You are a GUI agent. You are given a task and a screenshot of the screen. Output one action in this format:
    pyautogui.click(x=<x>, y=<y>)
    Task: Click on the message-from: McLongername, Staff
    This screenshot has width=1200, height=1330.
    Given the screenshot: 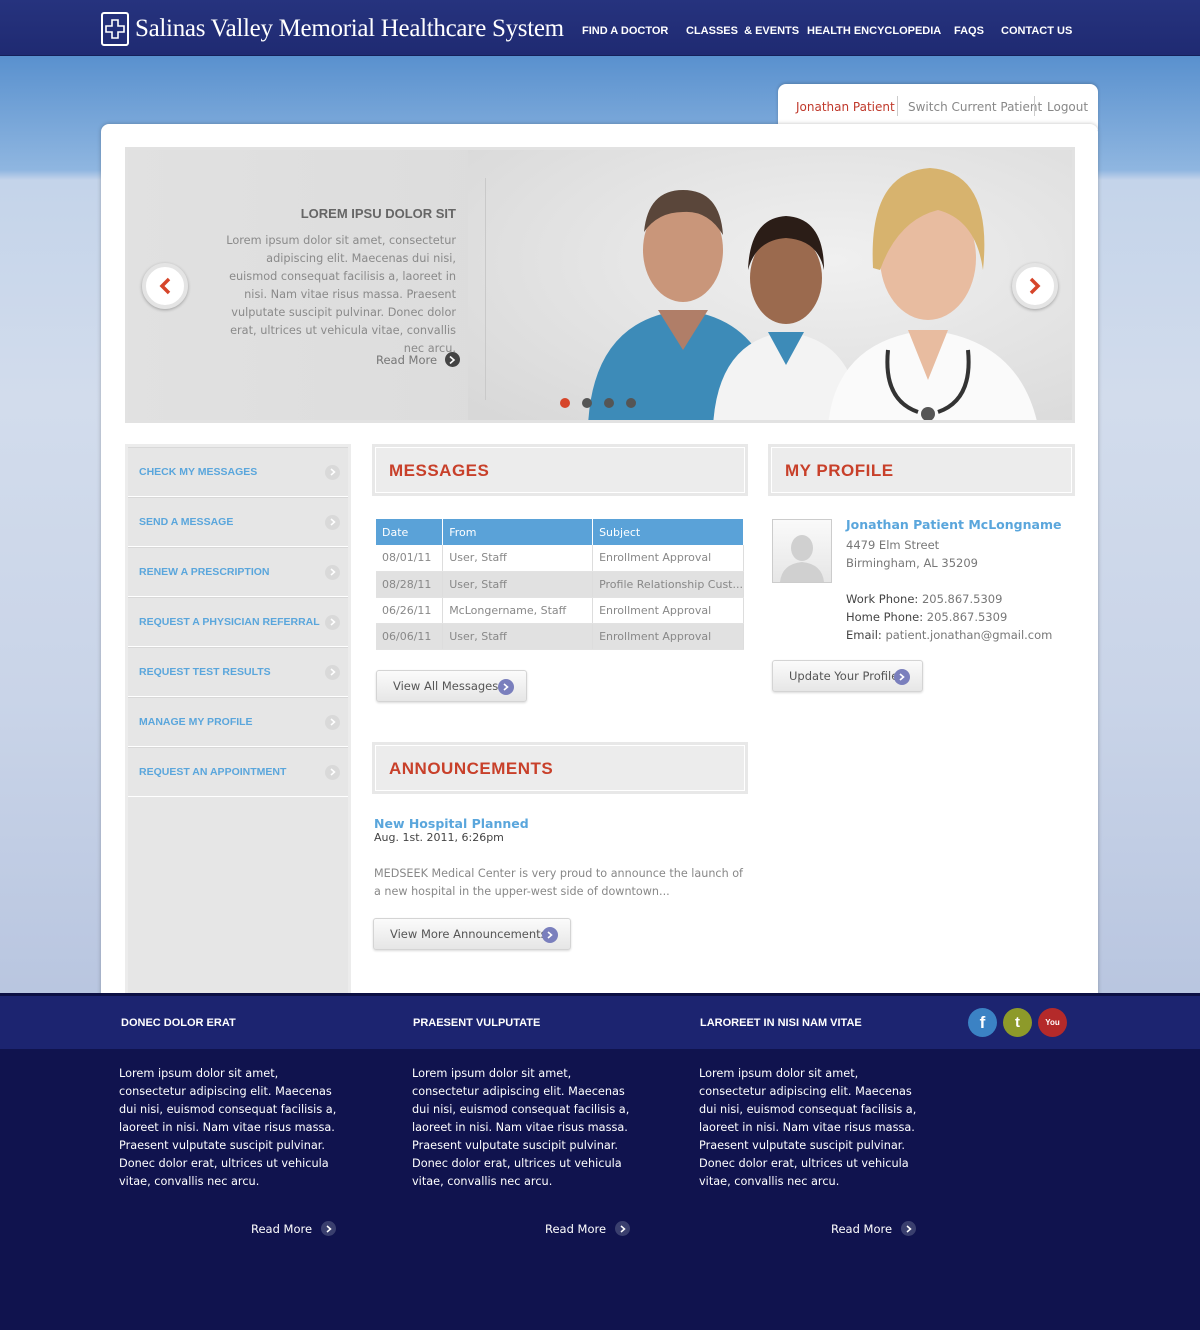 What is the action you would take?
    pyautogui.click(x=518, y=610)
    